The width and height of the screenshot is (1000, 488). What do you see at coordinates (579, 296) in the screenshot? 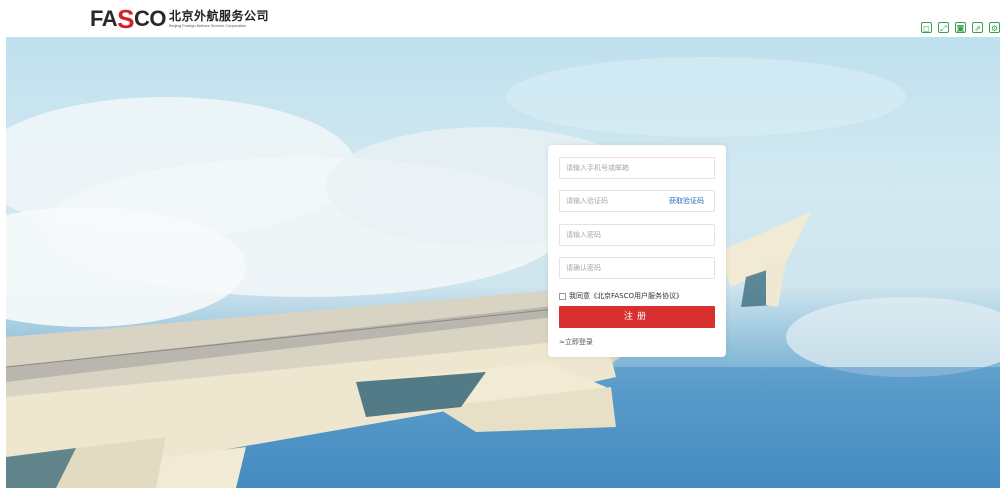
I see `agreement-label: 我同意` at bounding box center [579, 296].